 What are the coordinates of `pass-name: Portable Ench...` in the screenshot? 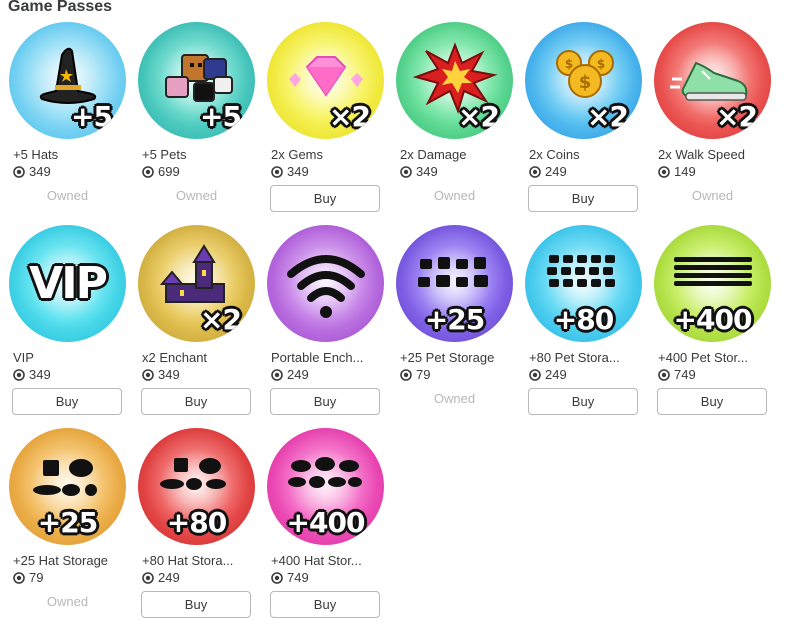 It's located at (317, 357).